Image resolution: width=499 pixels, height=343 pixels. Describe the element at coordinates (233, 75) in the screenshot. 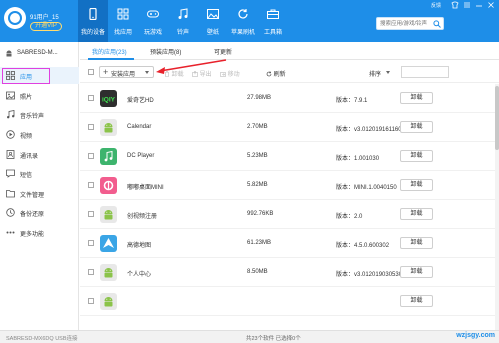

I see `move-label: 移动` at that location.